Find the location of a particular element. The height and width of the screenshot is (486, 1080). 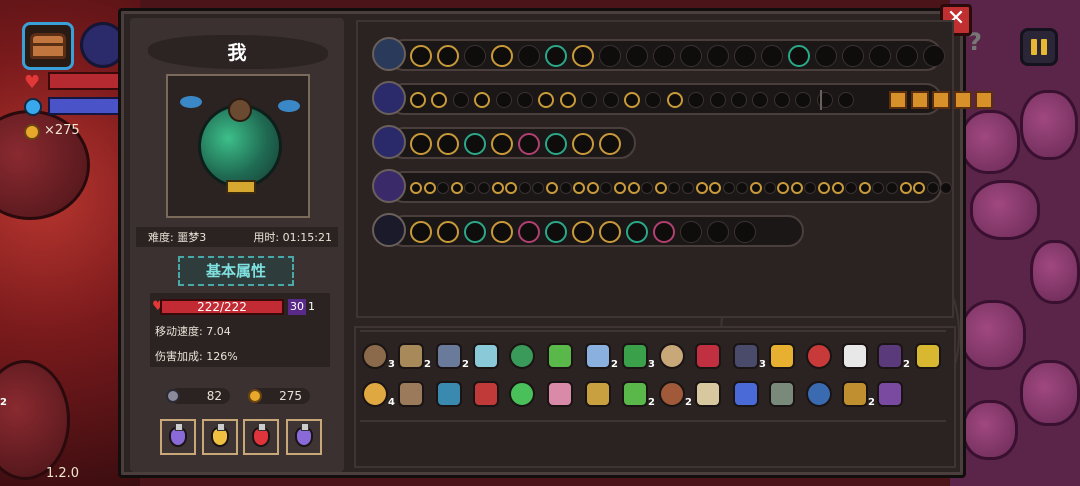

inventory-chest-button is located at coordinates (48, 46).